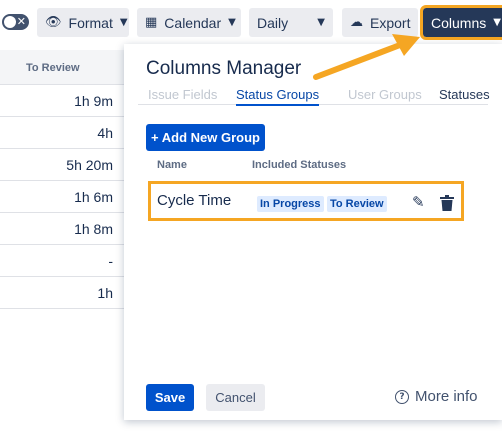  What do you see at coordinates (273, 22) in the screenshot?
I see `interval-label: Daily` at bounding box center [273, 22].